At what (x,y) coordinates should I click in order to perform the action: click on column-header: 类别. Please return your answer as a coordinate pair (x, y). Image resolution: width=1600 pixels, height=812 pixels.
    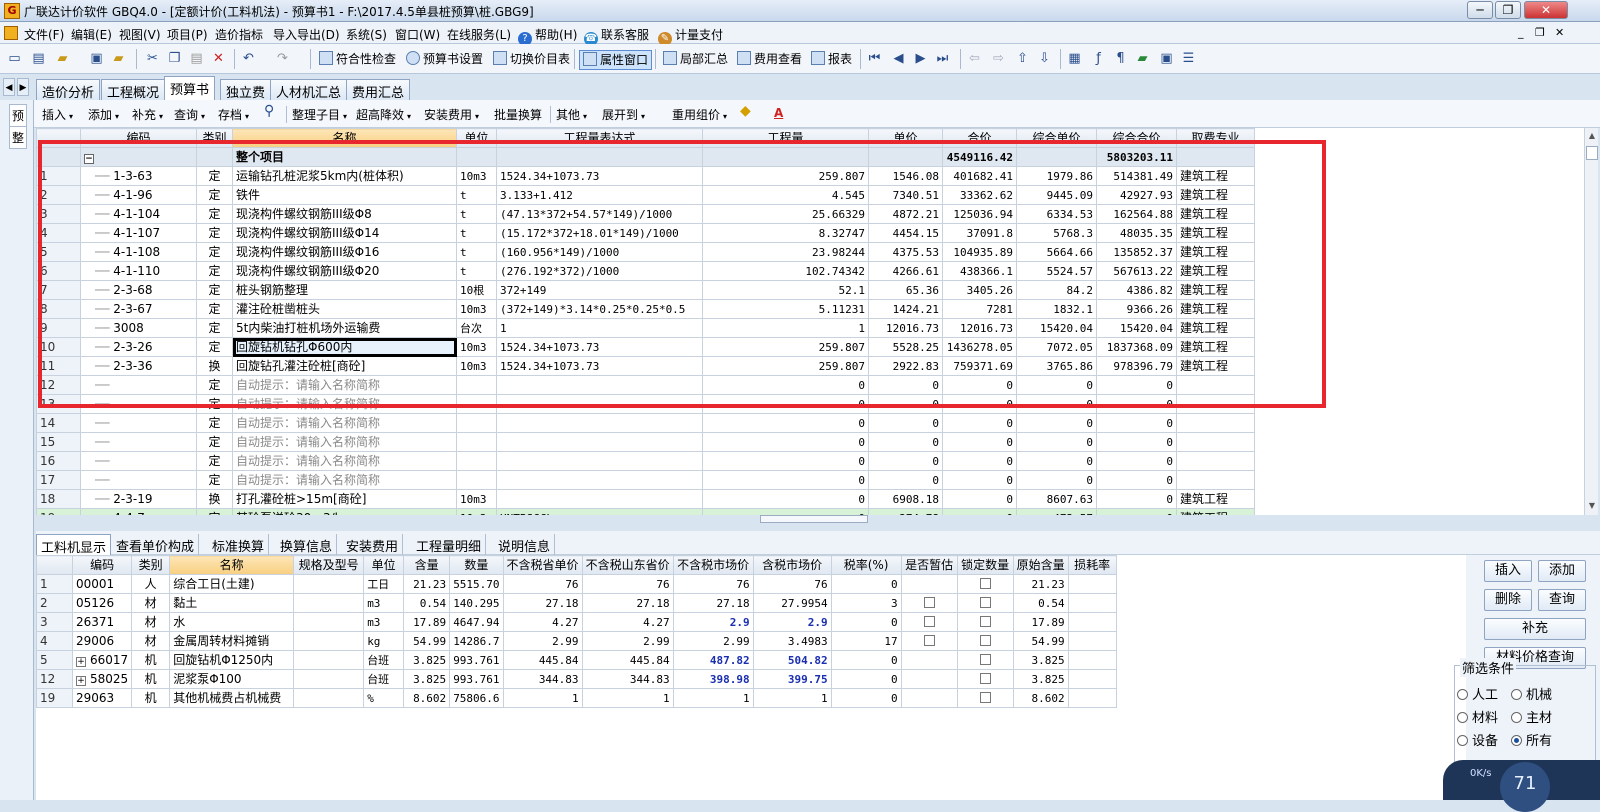
    Looking at the image, I should click on (151, 565).